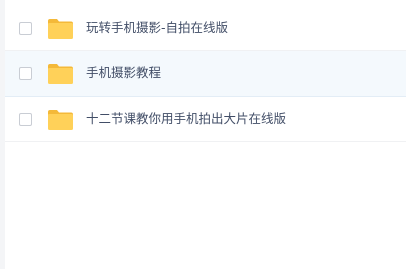  Describe the element at coordinates (157, 28) in the screenshot. I see `file-name: 玩转手机摄影-自拍在线版` at that location.